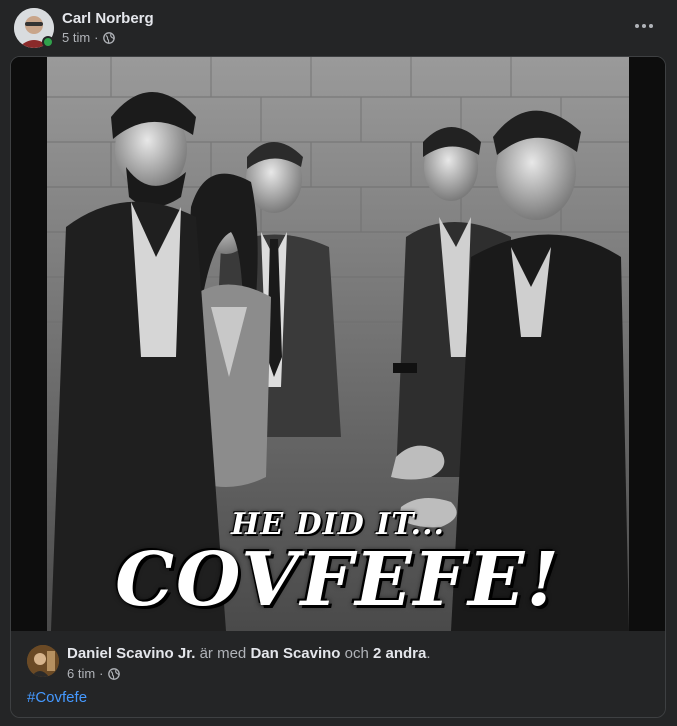 This screenshot has width=677, height=726. What do you see at coordinates (76, 37) in the screenshot?
I see `post-time: 5 tim` at bounding box center [76, 37].